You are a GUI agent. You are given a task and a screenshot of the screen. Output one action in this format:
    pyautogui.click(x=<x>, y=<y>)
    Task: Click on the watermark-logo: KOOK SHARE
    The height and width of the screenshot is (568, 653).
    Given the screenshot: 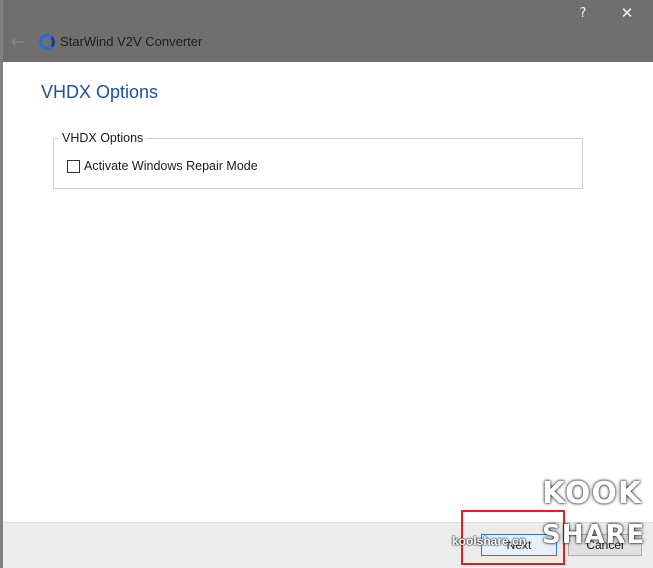 What is the action you would take?
    pyautogui.click(x=595, y=513)
    